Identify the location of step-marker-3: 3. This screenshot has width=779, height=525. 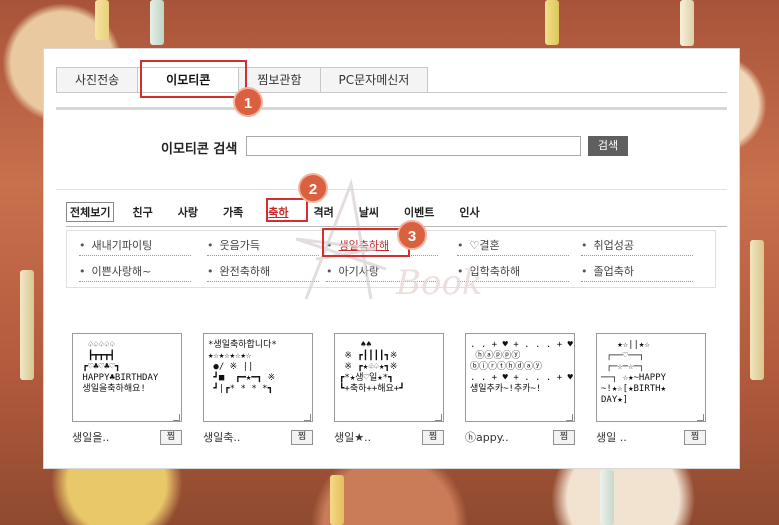
(412, 235).